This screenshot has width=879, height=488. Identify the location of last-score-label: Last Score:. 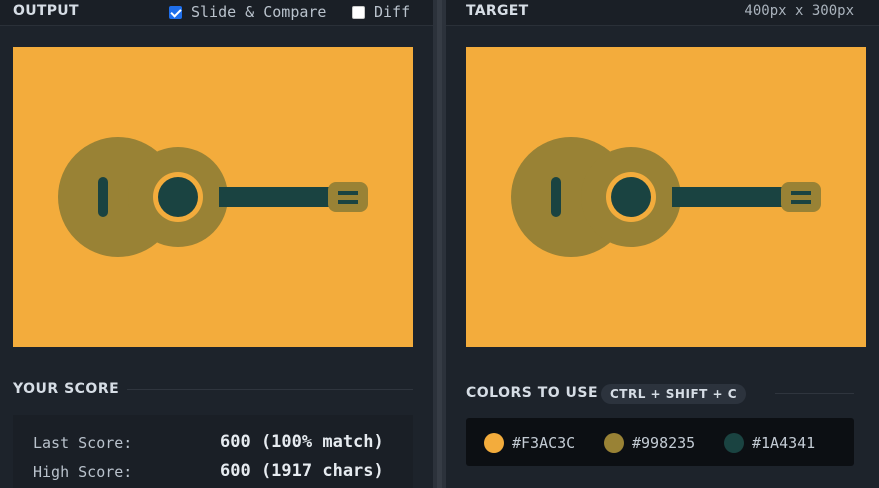
(83, 443).